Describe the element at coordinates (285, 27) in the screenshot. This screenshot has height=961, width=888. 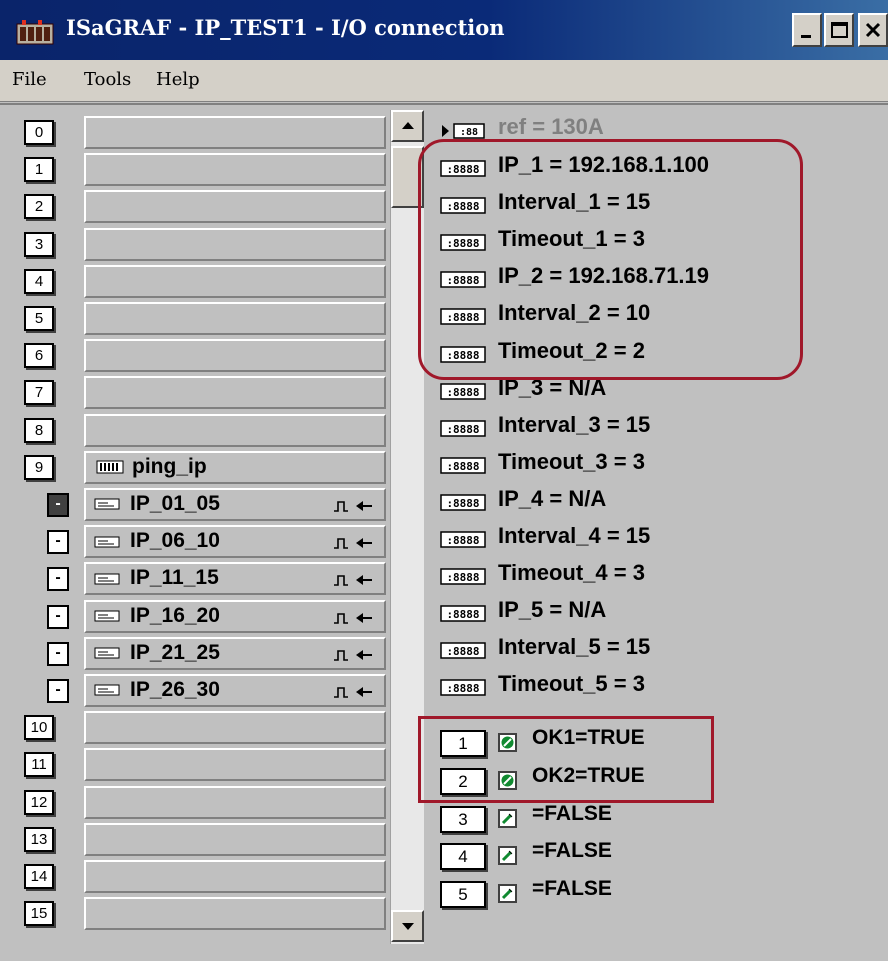
I see `window-title: ISaGRAF - IP_TEST1 - I/O connection` at that location.